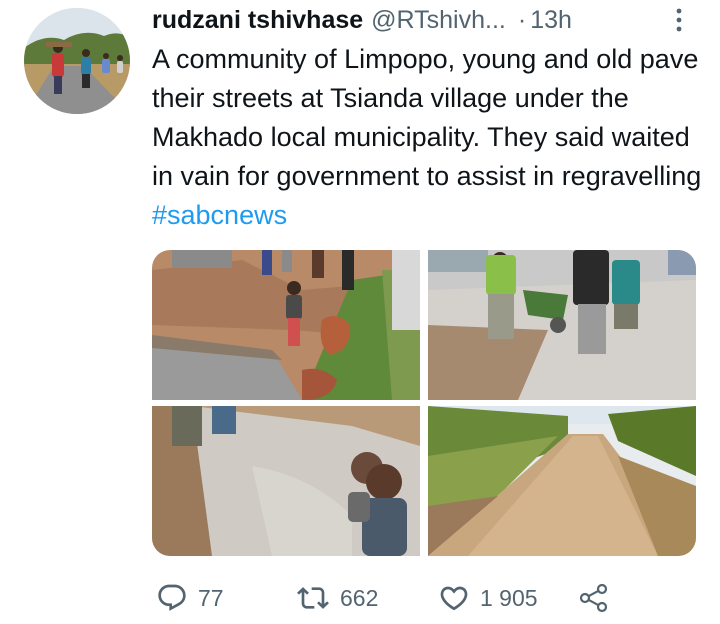 The image size is (720, 624). I want to click on hashtag-link: #sabcnews, so click(219, 215).